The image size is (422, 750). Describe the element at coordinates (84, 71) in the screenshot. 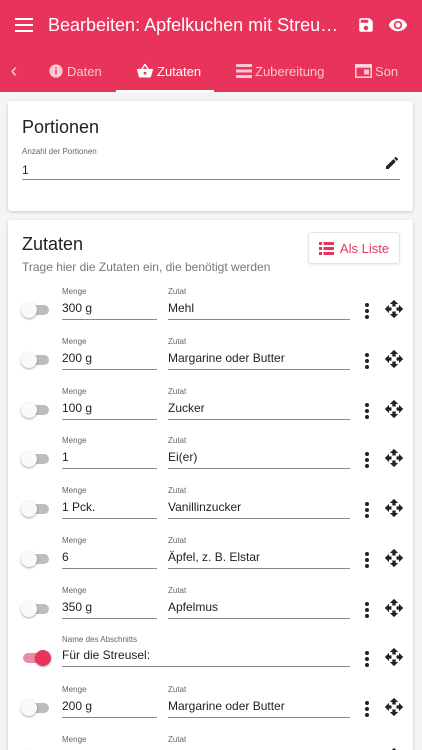

I see `tab-label: Daten` at that location.